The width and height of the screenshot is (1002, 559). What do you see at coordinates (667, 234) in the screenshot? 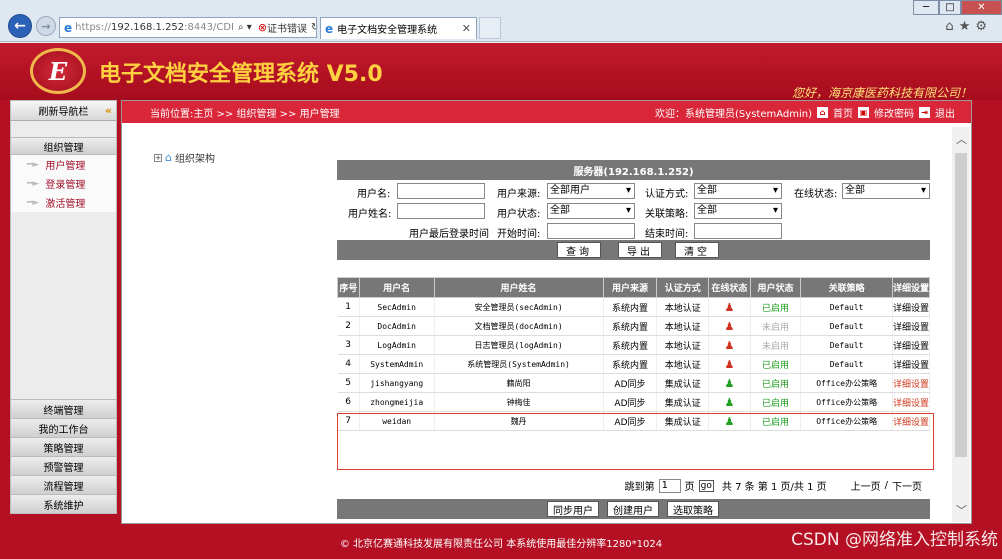
I see `end-time-label: 结束时间:` at bounding box center [667, 234].